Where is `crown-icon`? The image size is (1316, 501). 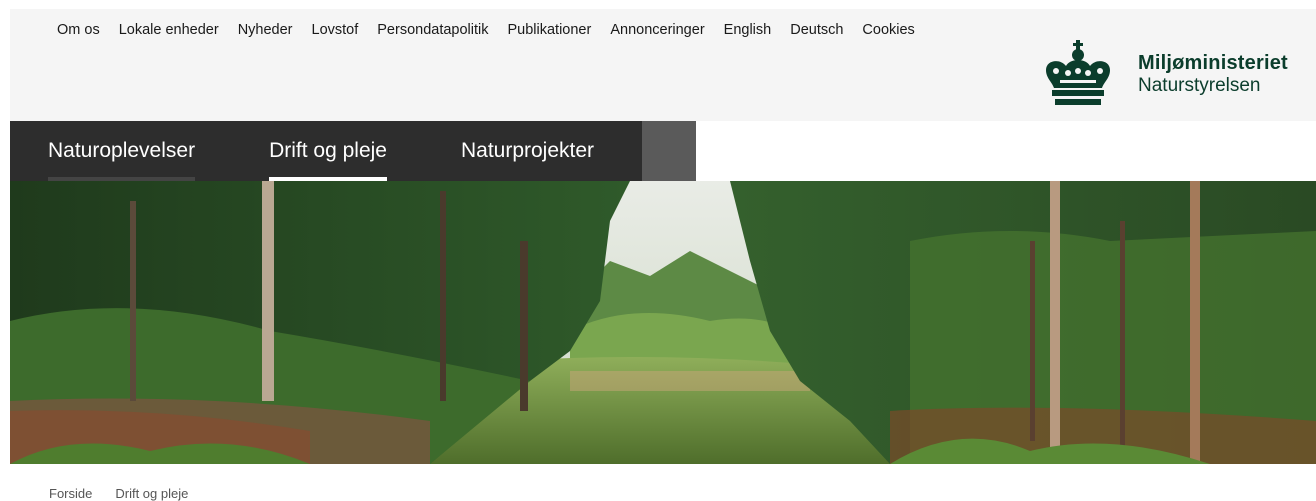 crown-icon is located at coordinates (1078, 74).